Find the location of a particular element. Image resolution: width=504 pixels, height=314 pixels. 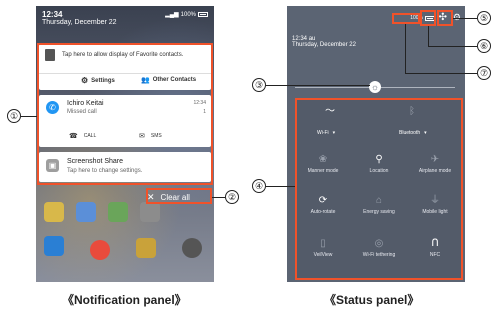

settings-highlight is located at coordinates (445, 18).